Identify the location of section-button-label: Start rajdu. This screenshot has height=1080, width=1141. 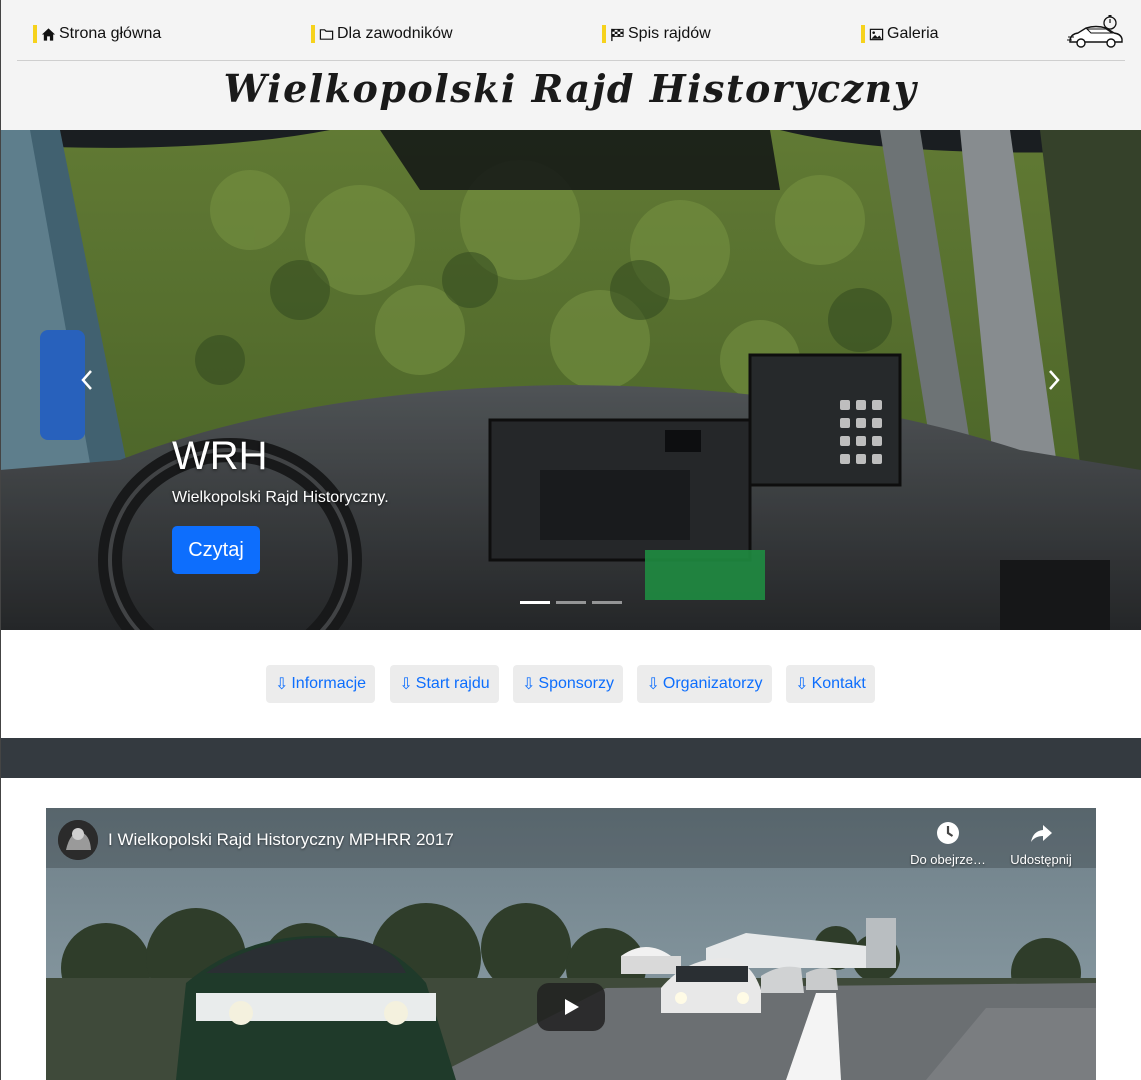
(452, 683).